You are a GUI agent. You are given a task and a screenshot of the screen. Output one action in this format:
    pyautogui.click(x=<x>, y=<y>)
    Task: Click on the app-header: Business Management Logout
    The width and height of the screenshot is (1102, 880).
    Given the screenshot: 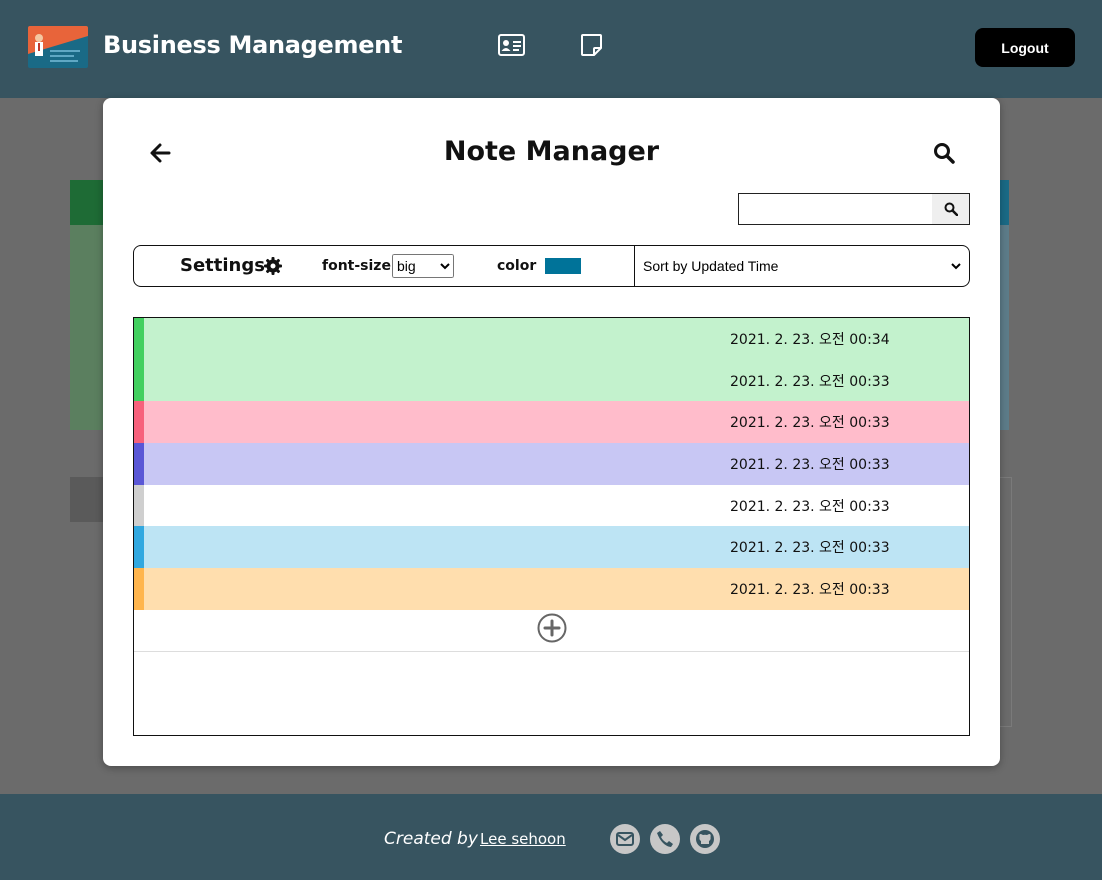 What is the action you would take?
    pyautogui.click(x=551, y=49)
    